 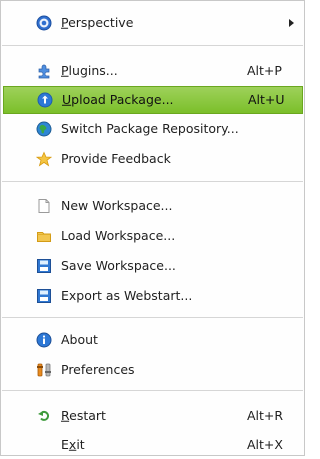 I want to click on menu-item-label: Perspective, so click(x=97, y=22).